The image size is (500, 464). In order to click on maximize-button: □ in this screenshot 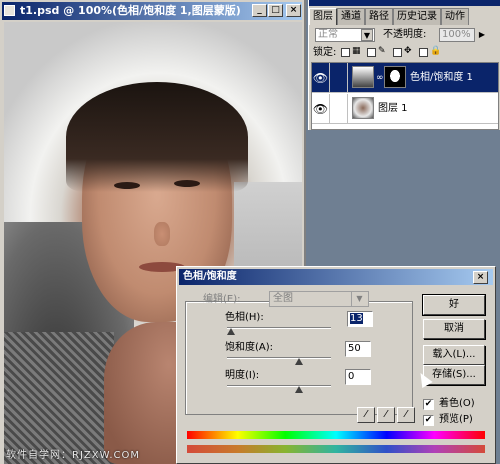, I will do `click(275, 10)`.